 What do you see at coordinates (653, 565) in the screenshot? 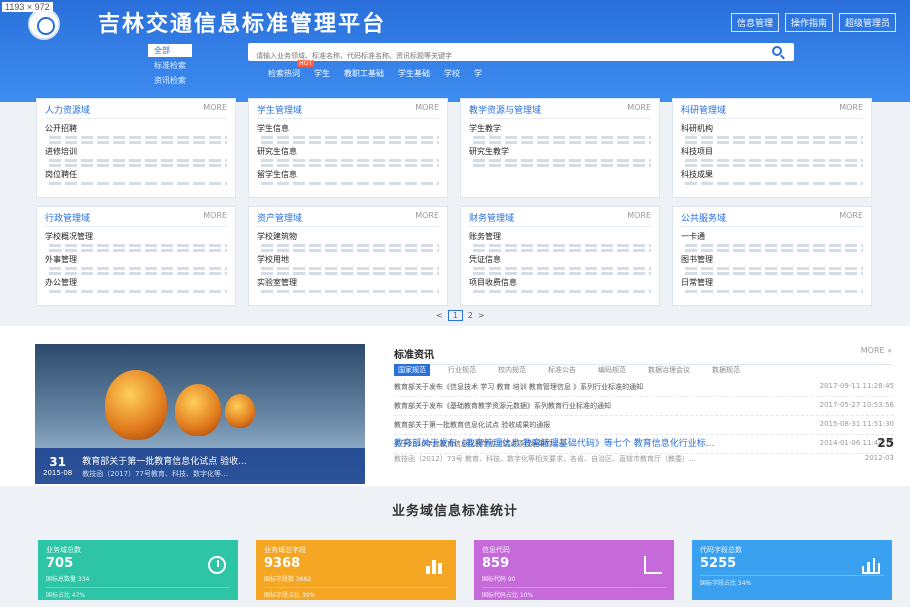
I see `line-chart-icon` at bounding box center [653, 565].